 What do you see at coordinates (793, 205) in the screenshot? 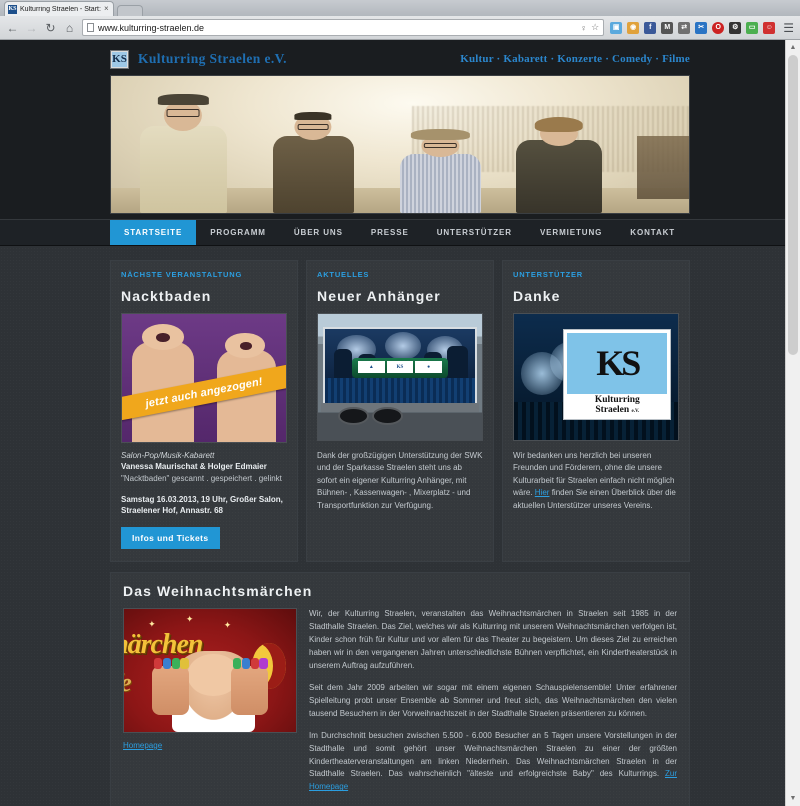
I see `scrollbar-thumb` at bounding box center [793, 205].